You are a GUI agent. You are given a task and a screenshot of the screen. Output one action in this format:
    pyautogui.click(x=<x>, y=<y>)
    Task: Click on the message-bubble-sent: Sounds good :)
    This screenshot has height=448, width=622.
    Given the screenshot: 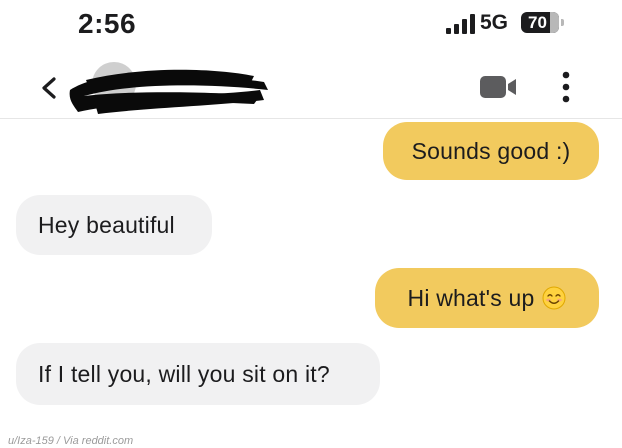 What is the action you would take?
    pyautogui.click(x=491, y=151)
    